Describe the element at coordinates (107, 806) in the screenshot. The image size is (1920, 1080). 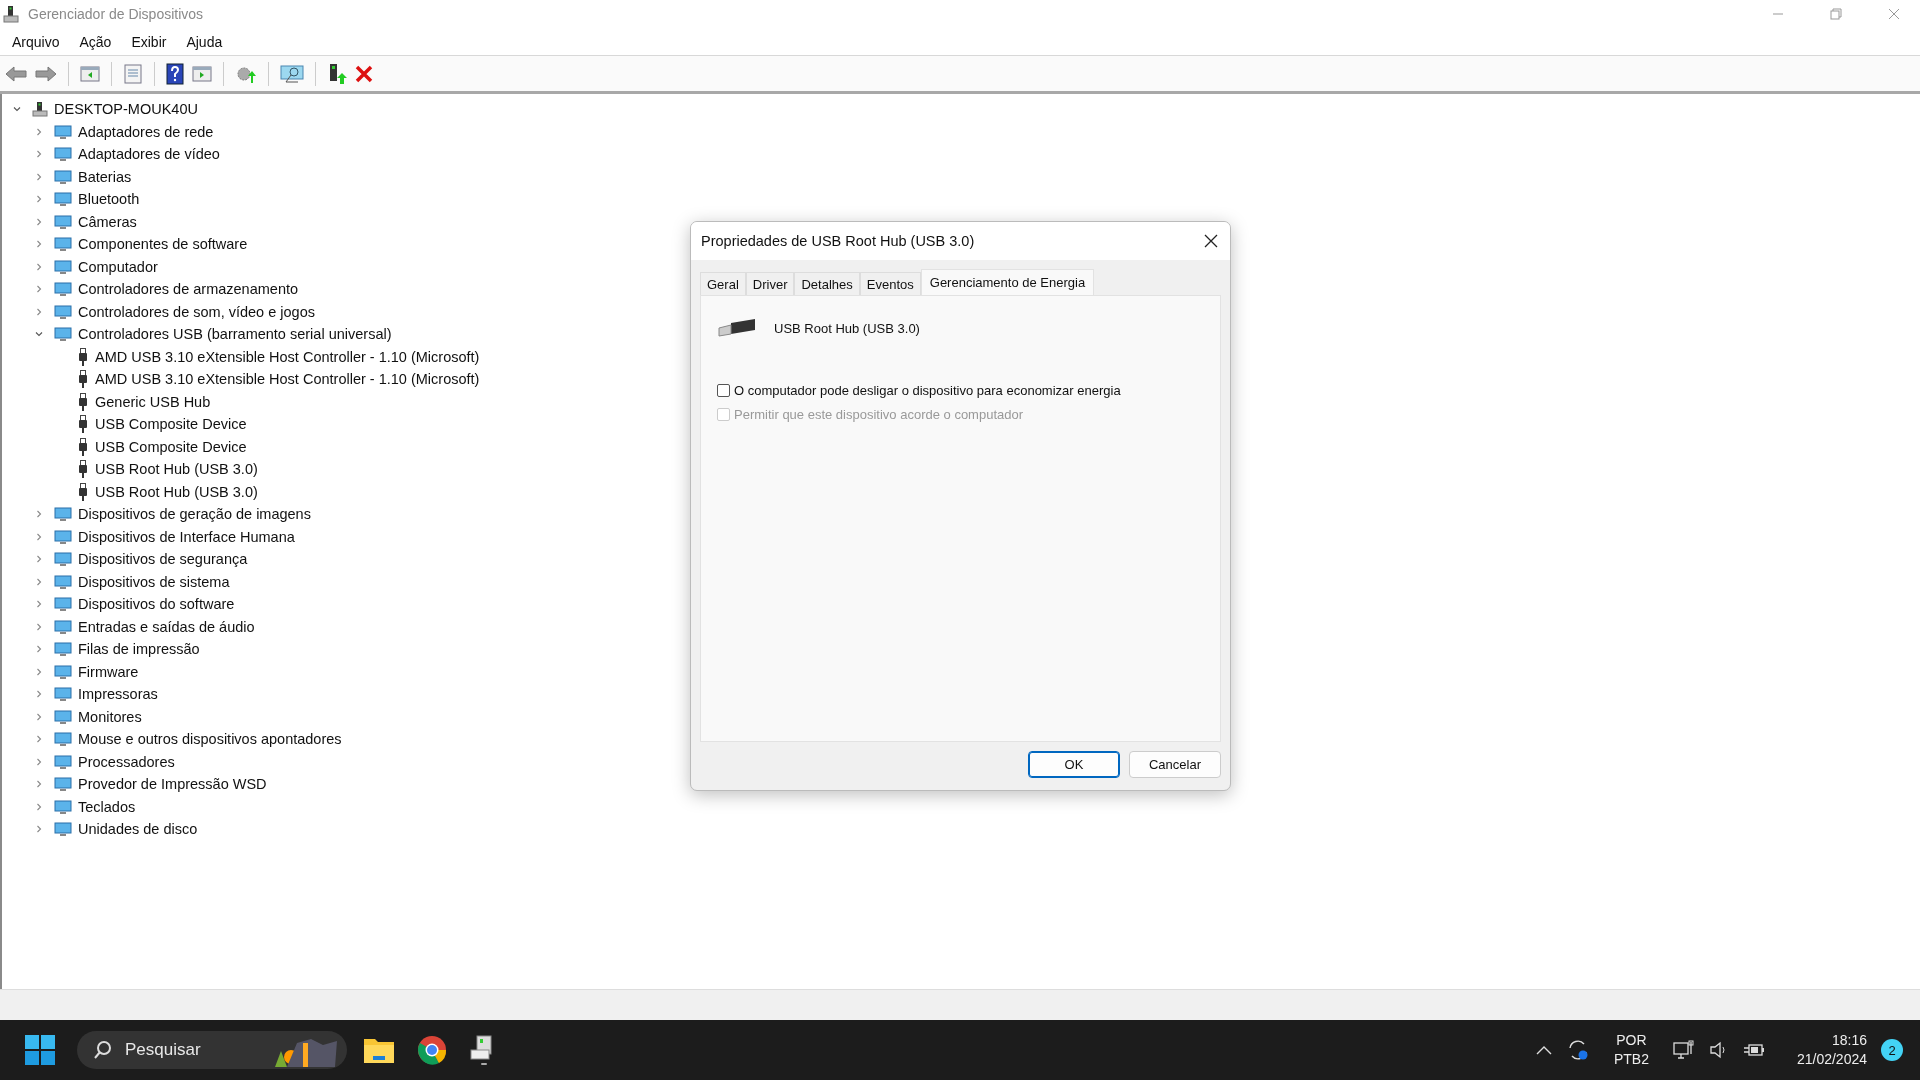
I see `tree-item: Teclados` at that location.